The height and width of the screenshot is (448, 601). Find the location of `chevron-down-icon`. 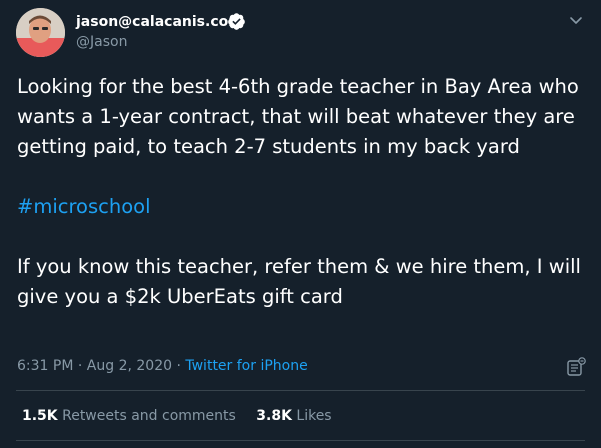

chevron-down-icon is located at coordinates (576, 20).